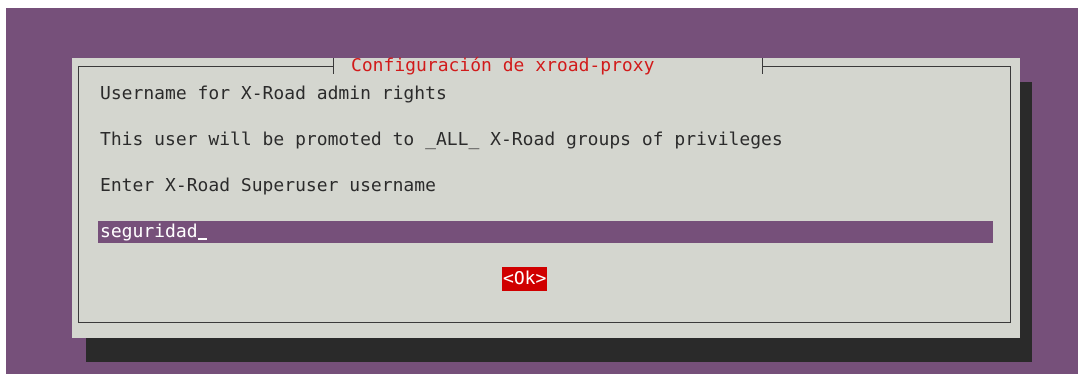 This screenshot has width=1084, height=383. Describe the element at coordinates (525, 279) in the screenshot. I see `ok-button: <Ok>` at that location.